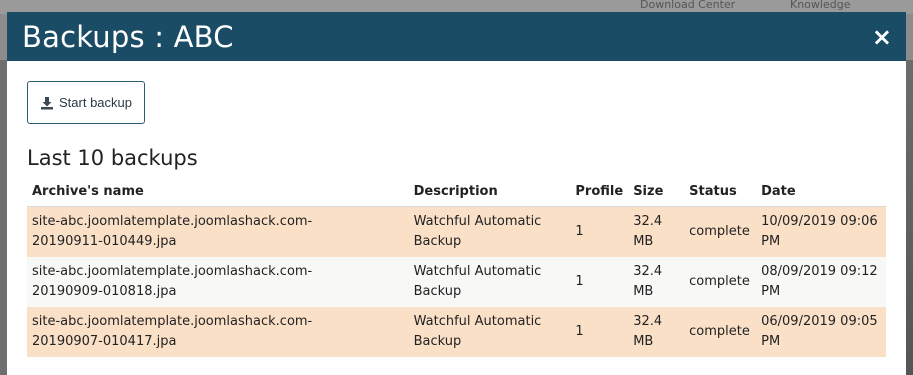 This screenshot has width=913, height=375. I want to click on download-center-link: Download Center, so click(688, 5).